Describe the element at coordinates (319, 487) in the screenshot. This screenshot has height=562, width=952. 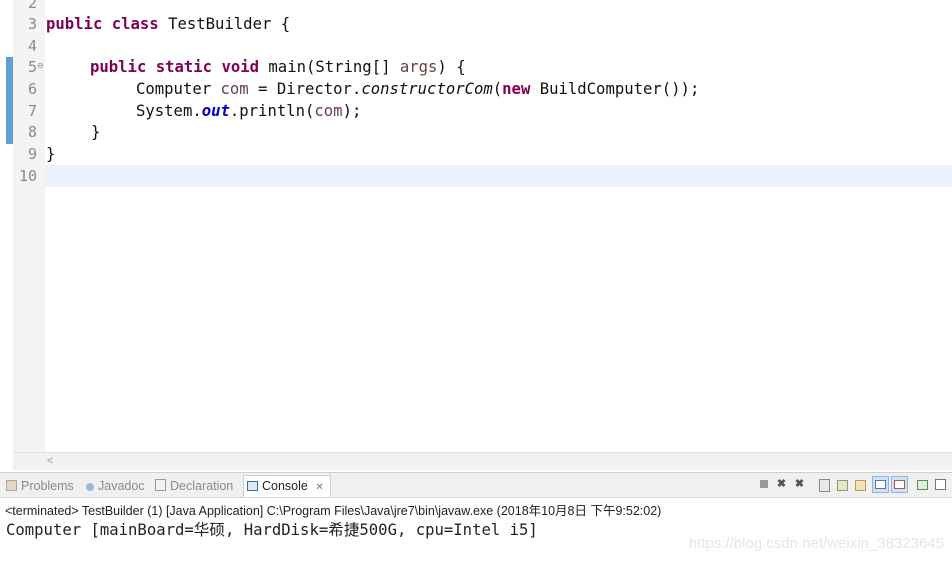
I see `close-icon: ✕` at that location.